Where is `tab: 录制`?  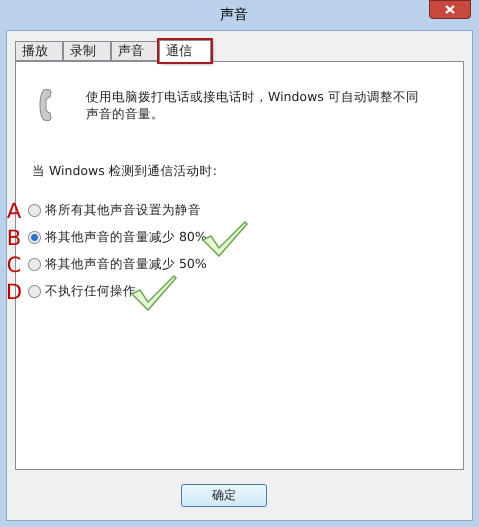
tab: 录制 is located at coordinates (87, 51).